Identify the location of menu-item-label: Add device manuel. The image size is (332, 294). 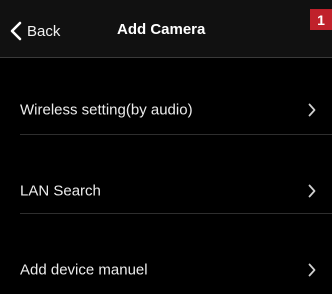
(84, 270).